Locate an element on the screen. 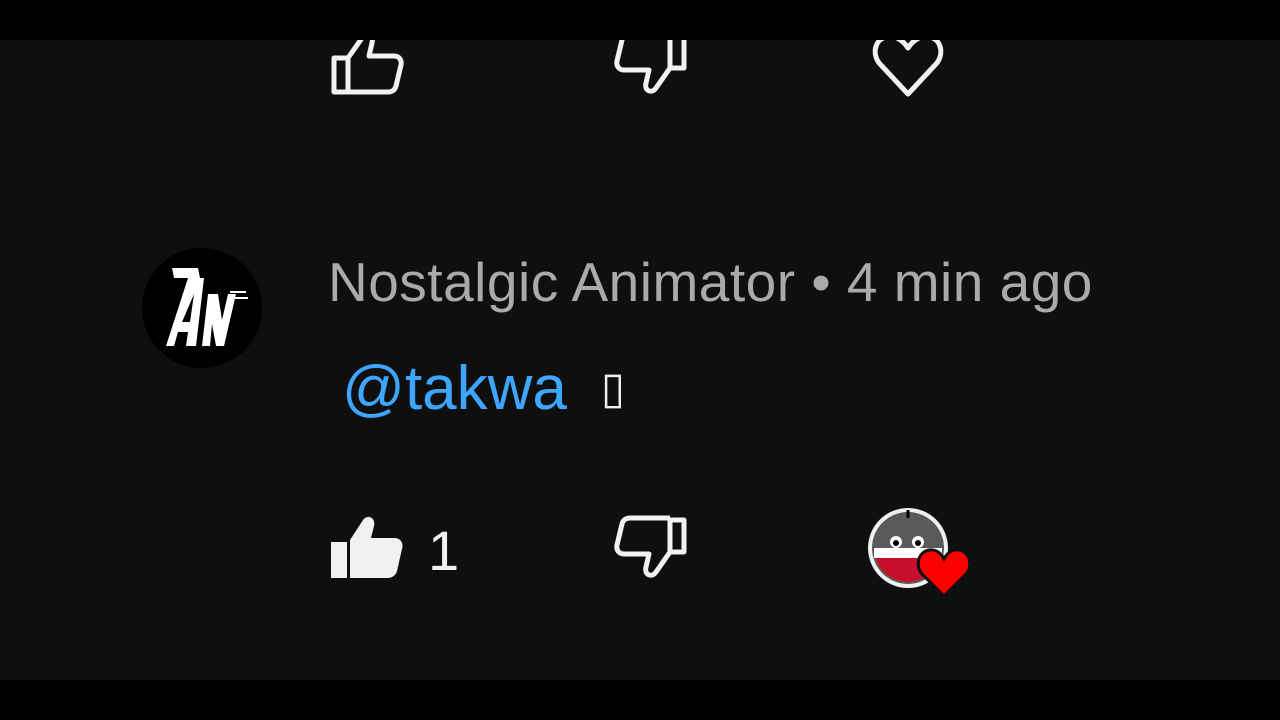 Image resolution: width=1280 pixels, height=720 pixels. thumbs-up-outline-icon is located at coordinates (367, 67).